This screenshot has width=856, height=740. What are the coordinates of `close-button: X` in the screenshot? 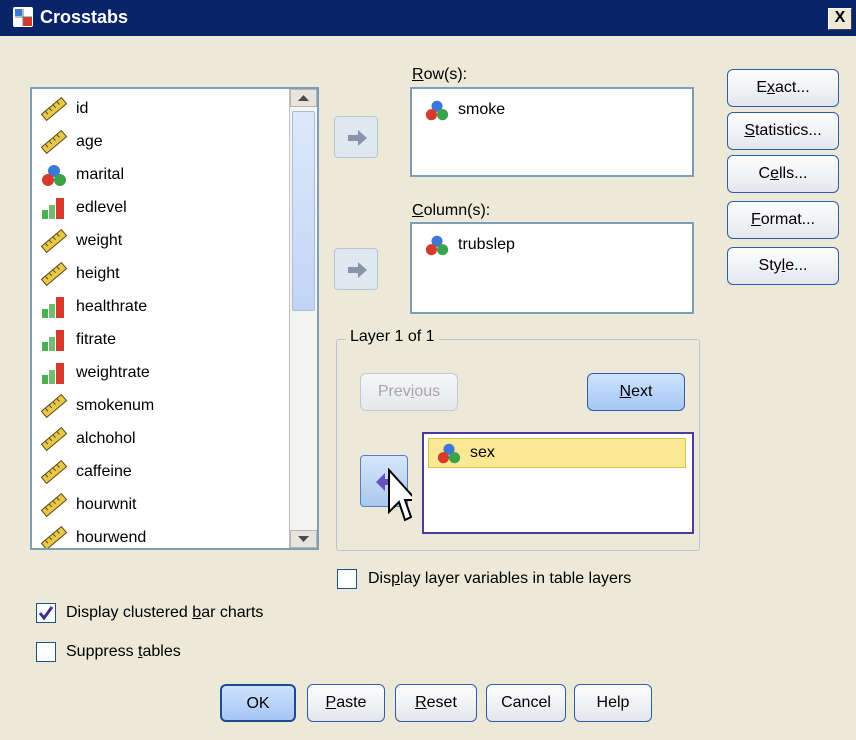 It's located at (840, 19).